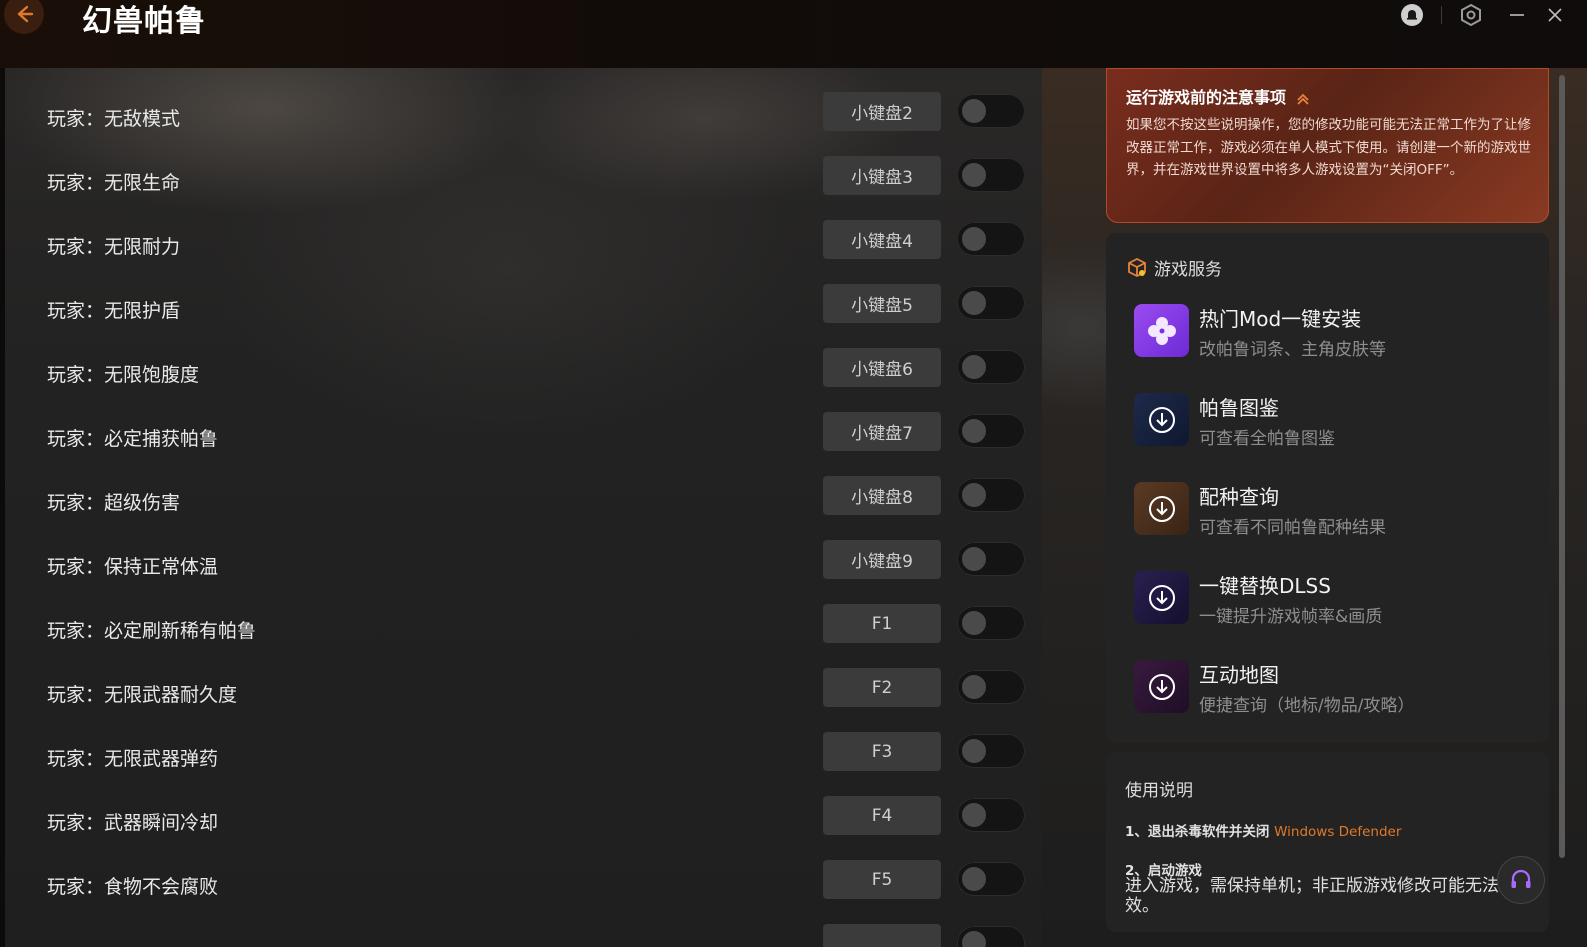 The image size is (1587, 947). Describe the element at coordinates (882, 687) in the screenshot. I see `hotkey-button: F2` at that location.